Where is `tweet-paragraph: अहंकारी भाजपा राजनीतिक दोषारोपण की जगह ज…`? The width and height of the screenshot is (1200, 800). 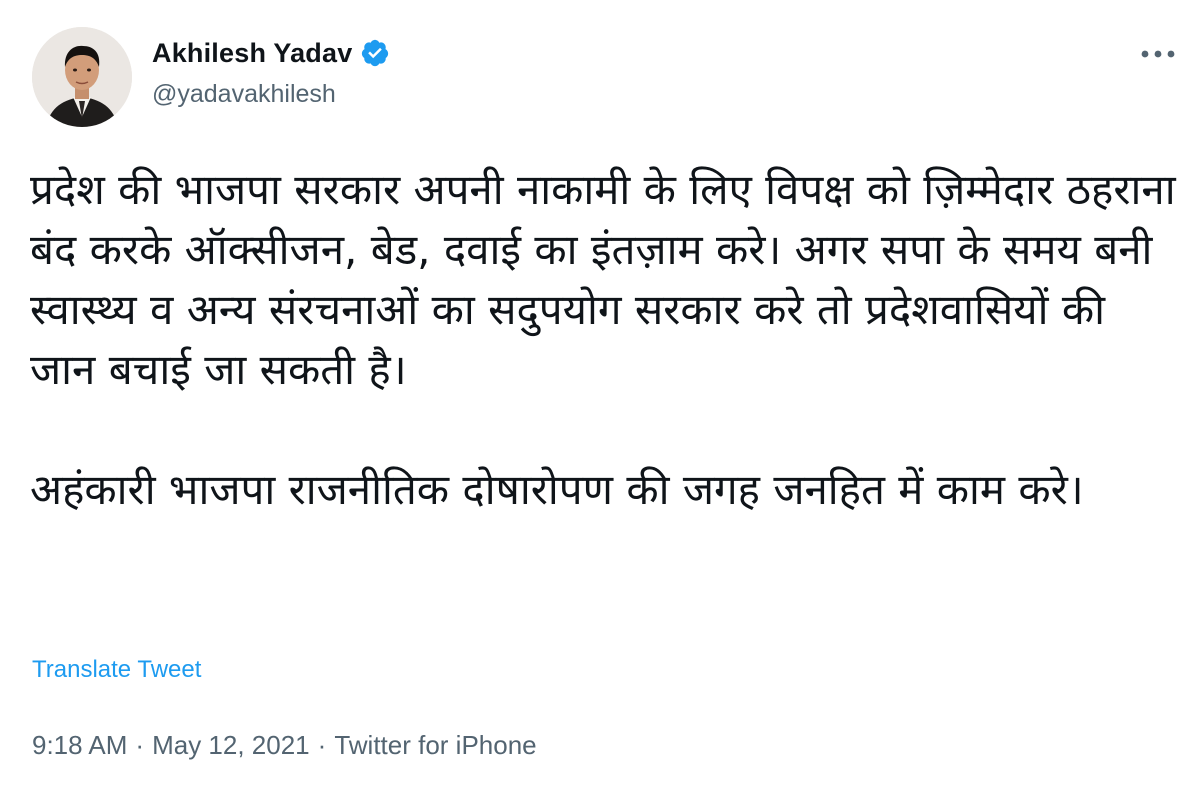
tweet-paragraph: अहंकारी भाजपा राजनीतिक दोषारोपण की जगह ज… is located at coordinates (557, 489).